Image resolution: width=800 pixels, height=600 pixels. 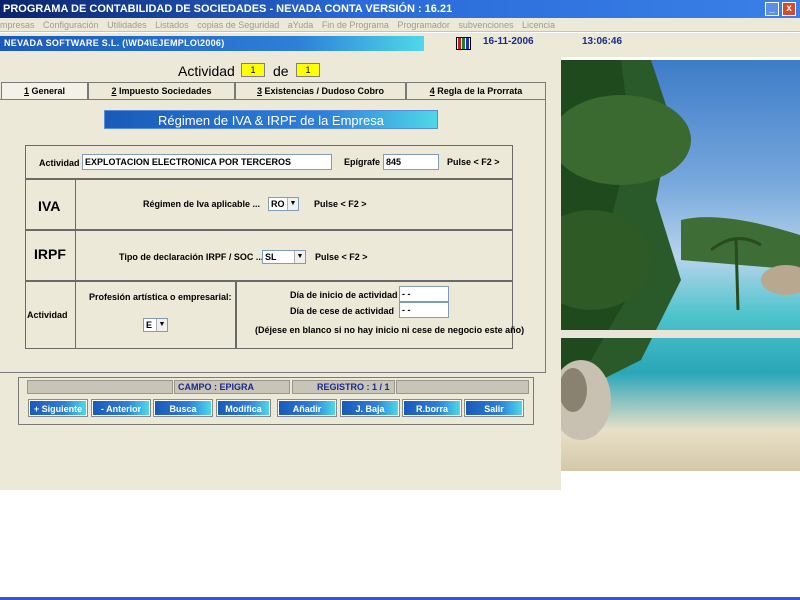 What do you see at coordinates (271, 257) in the screenshot?
I see `irpf-type-value: SL` at bounding box center [271, 257].